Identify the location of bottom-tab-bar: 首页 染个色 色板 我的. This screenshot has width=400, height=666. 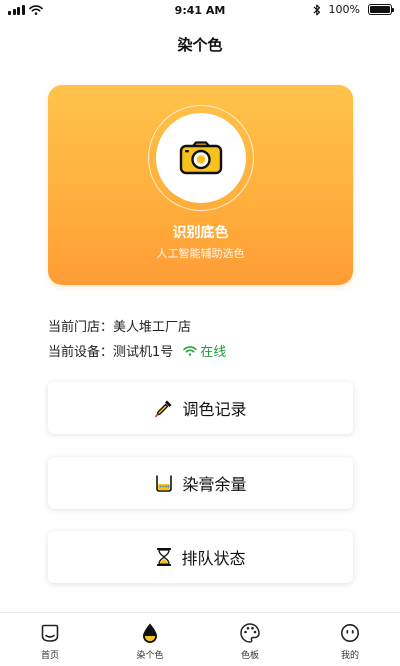
(200, 639).